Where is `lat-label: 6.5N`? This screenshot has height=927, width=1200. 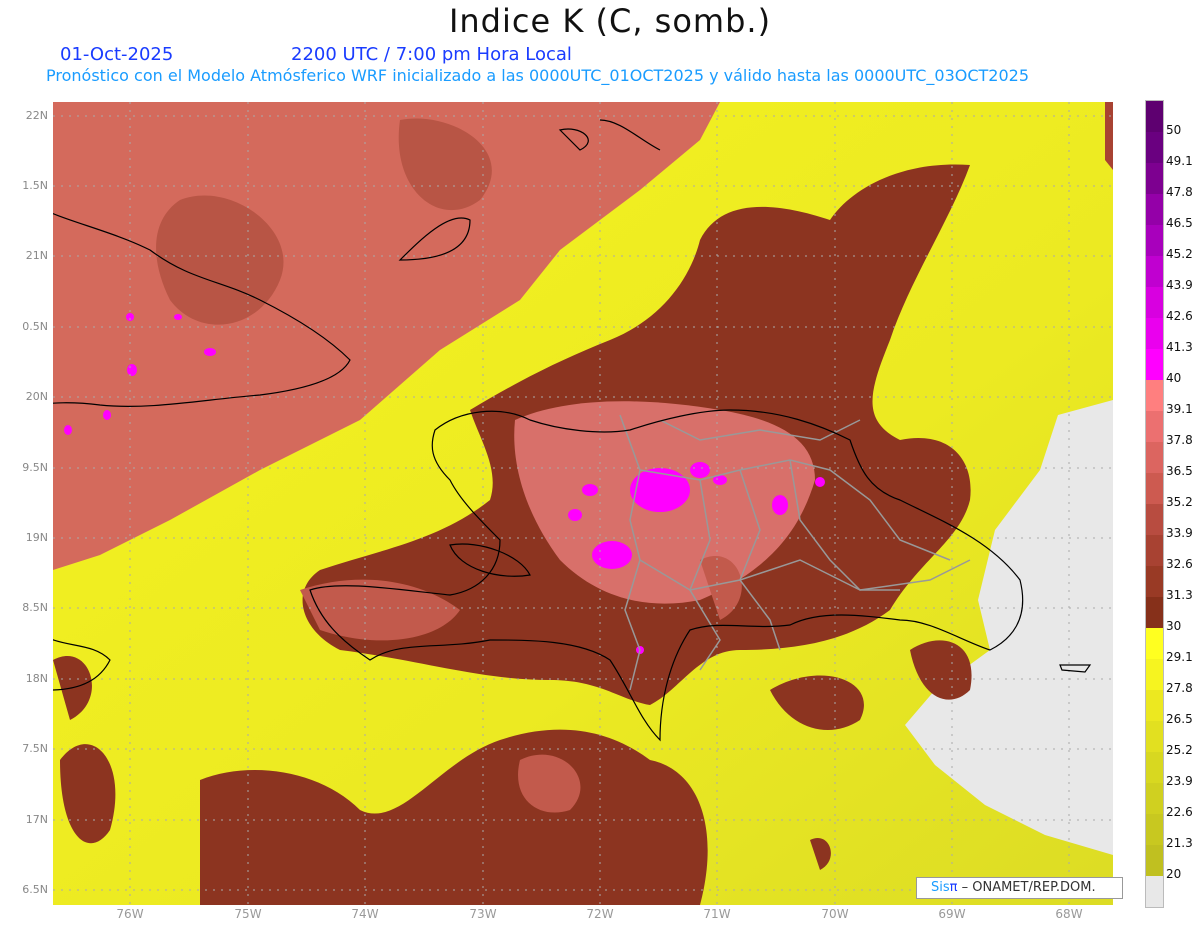
lat-label: 6.5N is located at coordinates (35, 889).